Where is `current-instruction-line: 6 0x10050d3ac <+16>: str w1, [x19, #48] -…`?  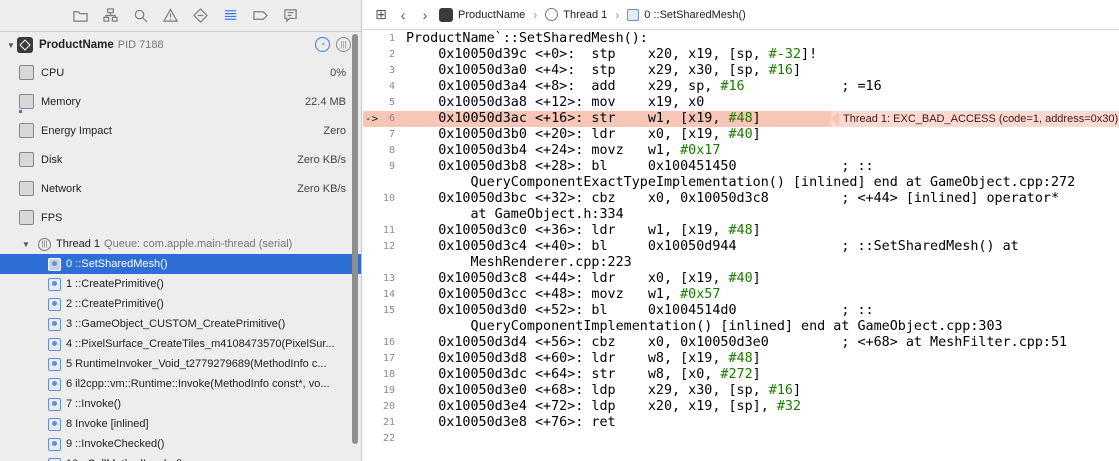 current-instruction-line: 6 0x10050d3ac <+16>: str w1, [x19, #48] -… is located at coordinates (741, 119).